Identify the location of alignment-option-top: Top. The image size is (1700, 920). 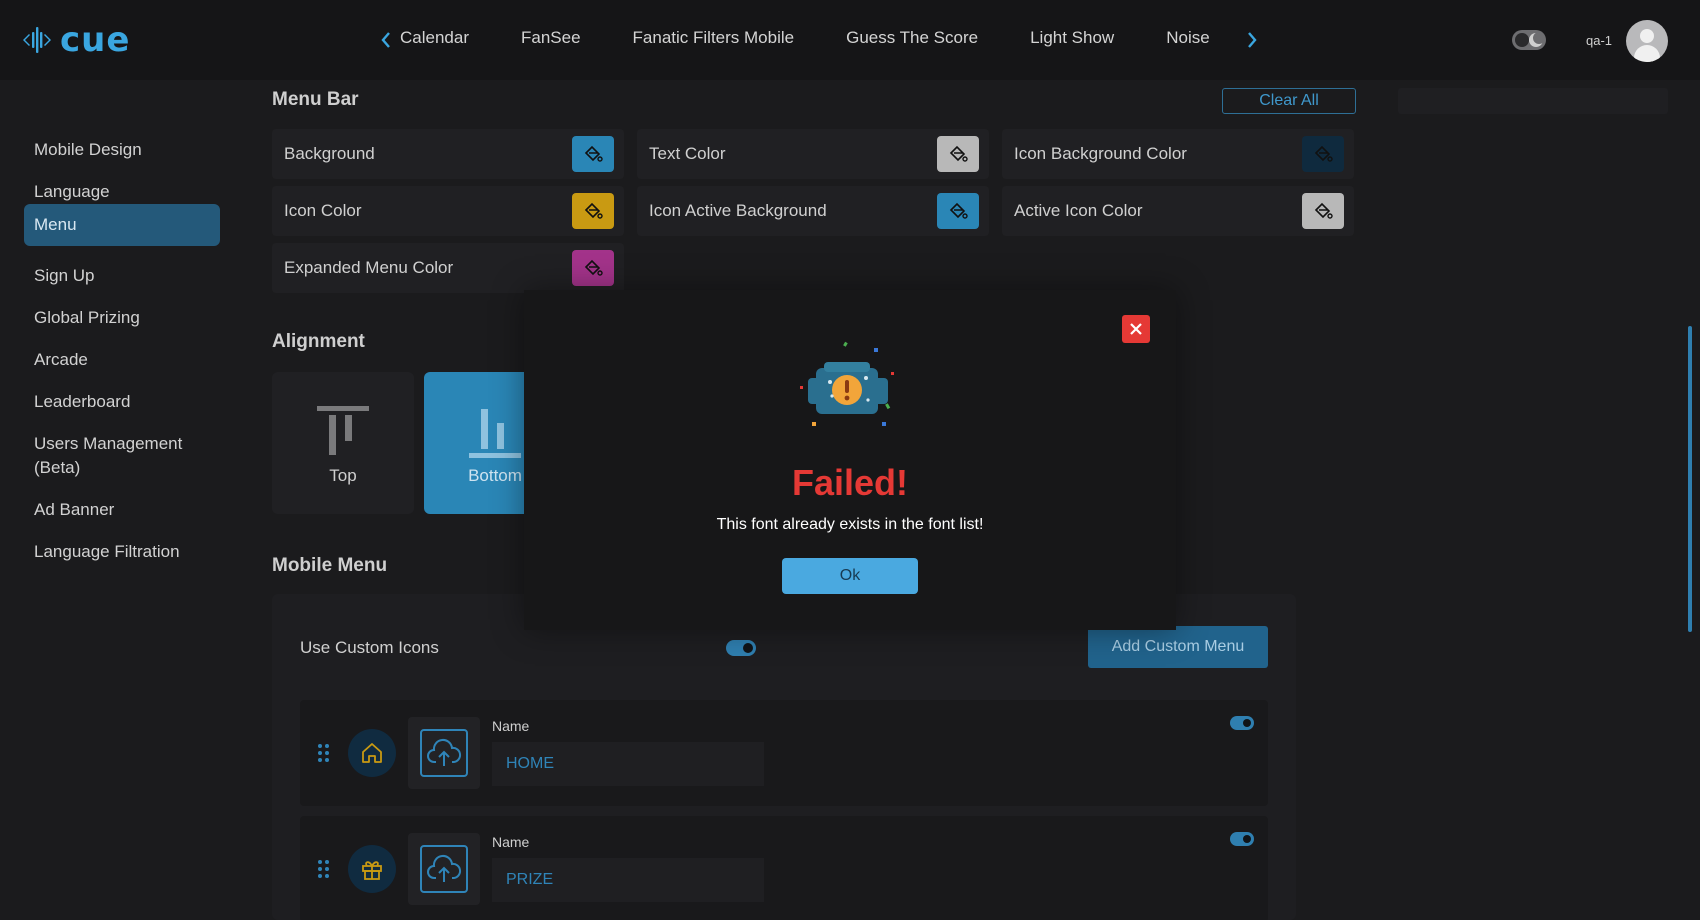
(343, 443).